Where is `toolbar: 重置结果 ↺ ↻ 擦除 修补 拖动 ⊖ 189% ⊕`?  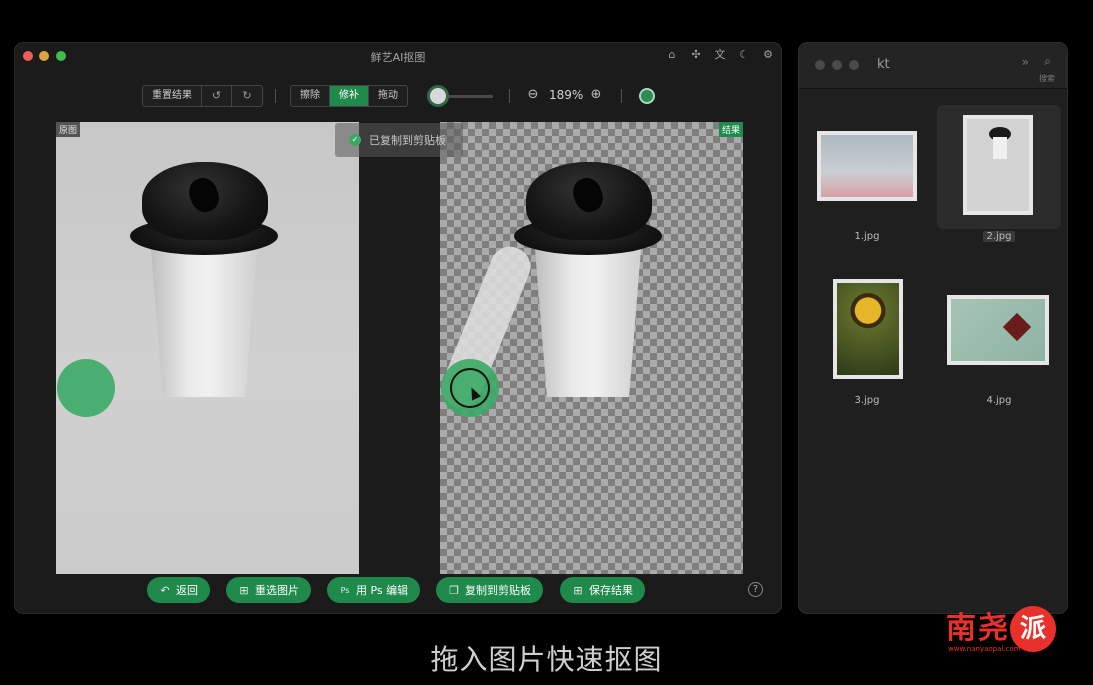
toolbar: 重置结果 ↺ ↻ 擦除 修补 拖动 ⊖ 189% ⊕ is located at coordinates (398, 96).